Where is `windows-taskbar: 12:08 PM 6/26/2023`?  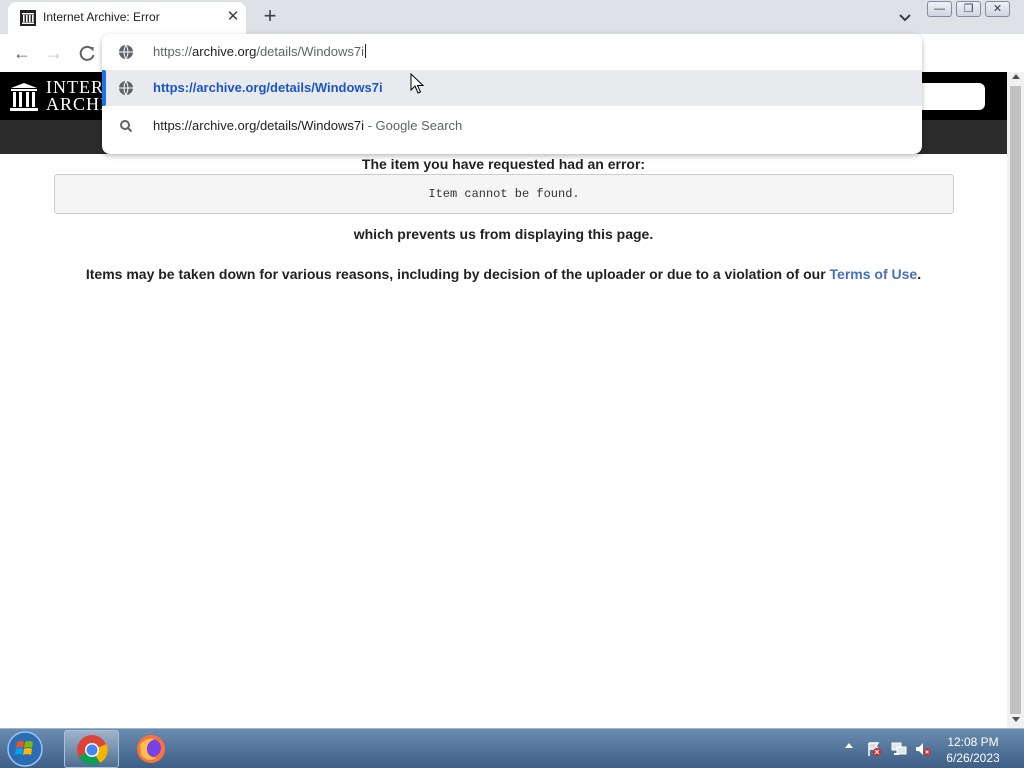
windows-taskbar: 12:08 PM 6/26/2023 is located at coordinates (512, 748).